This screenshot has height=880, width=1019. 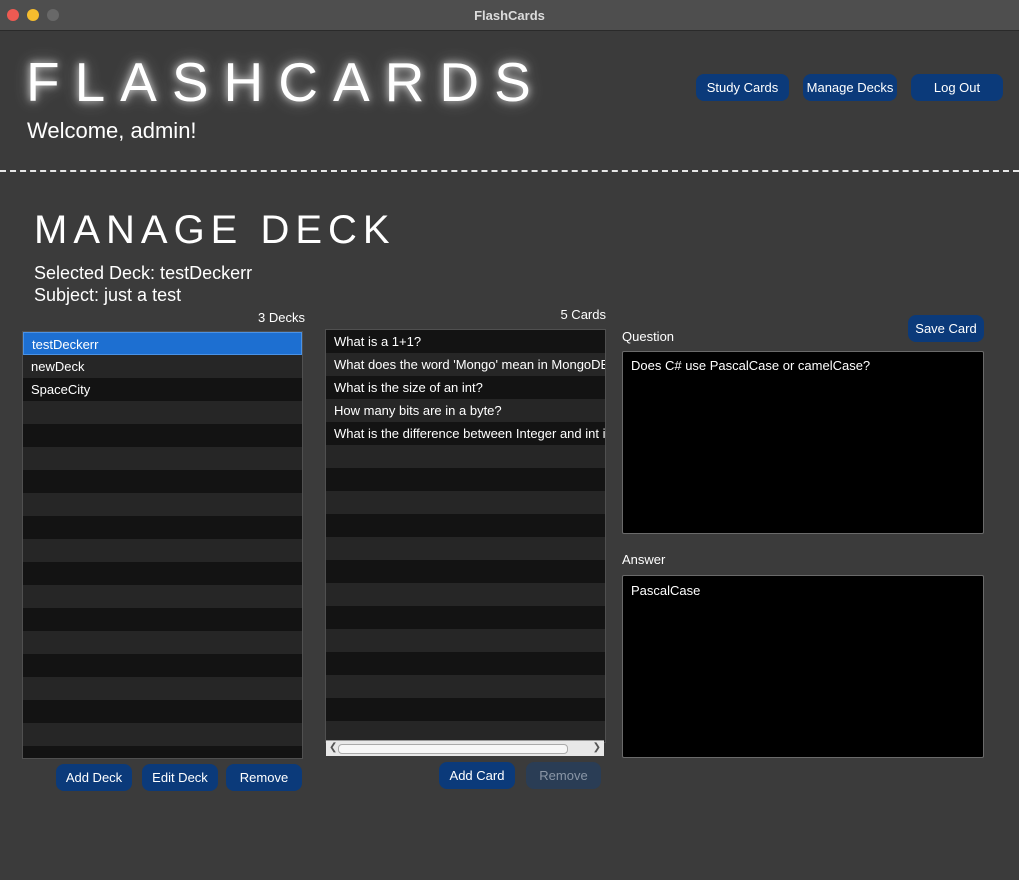 I want to click on app-brand-title: FLASHCARDS, so click(x=286, y=82).